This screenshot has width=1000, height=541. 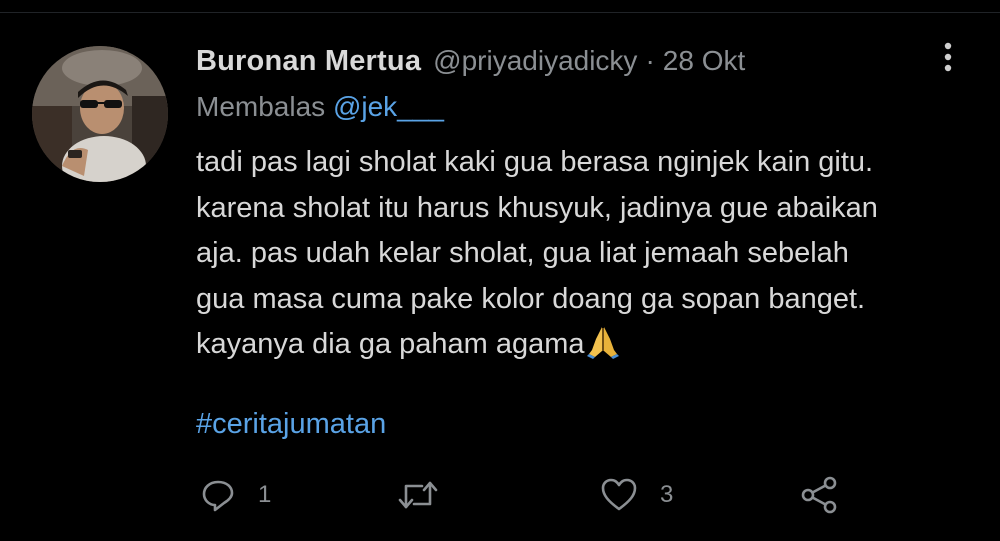 What do you see at coordinates (265, 494) in the screenshot?
I see `reply-count: 1` at bounding box center [265, 494].